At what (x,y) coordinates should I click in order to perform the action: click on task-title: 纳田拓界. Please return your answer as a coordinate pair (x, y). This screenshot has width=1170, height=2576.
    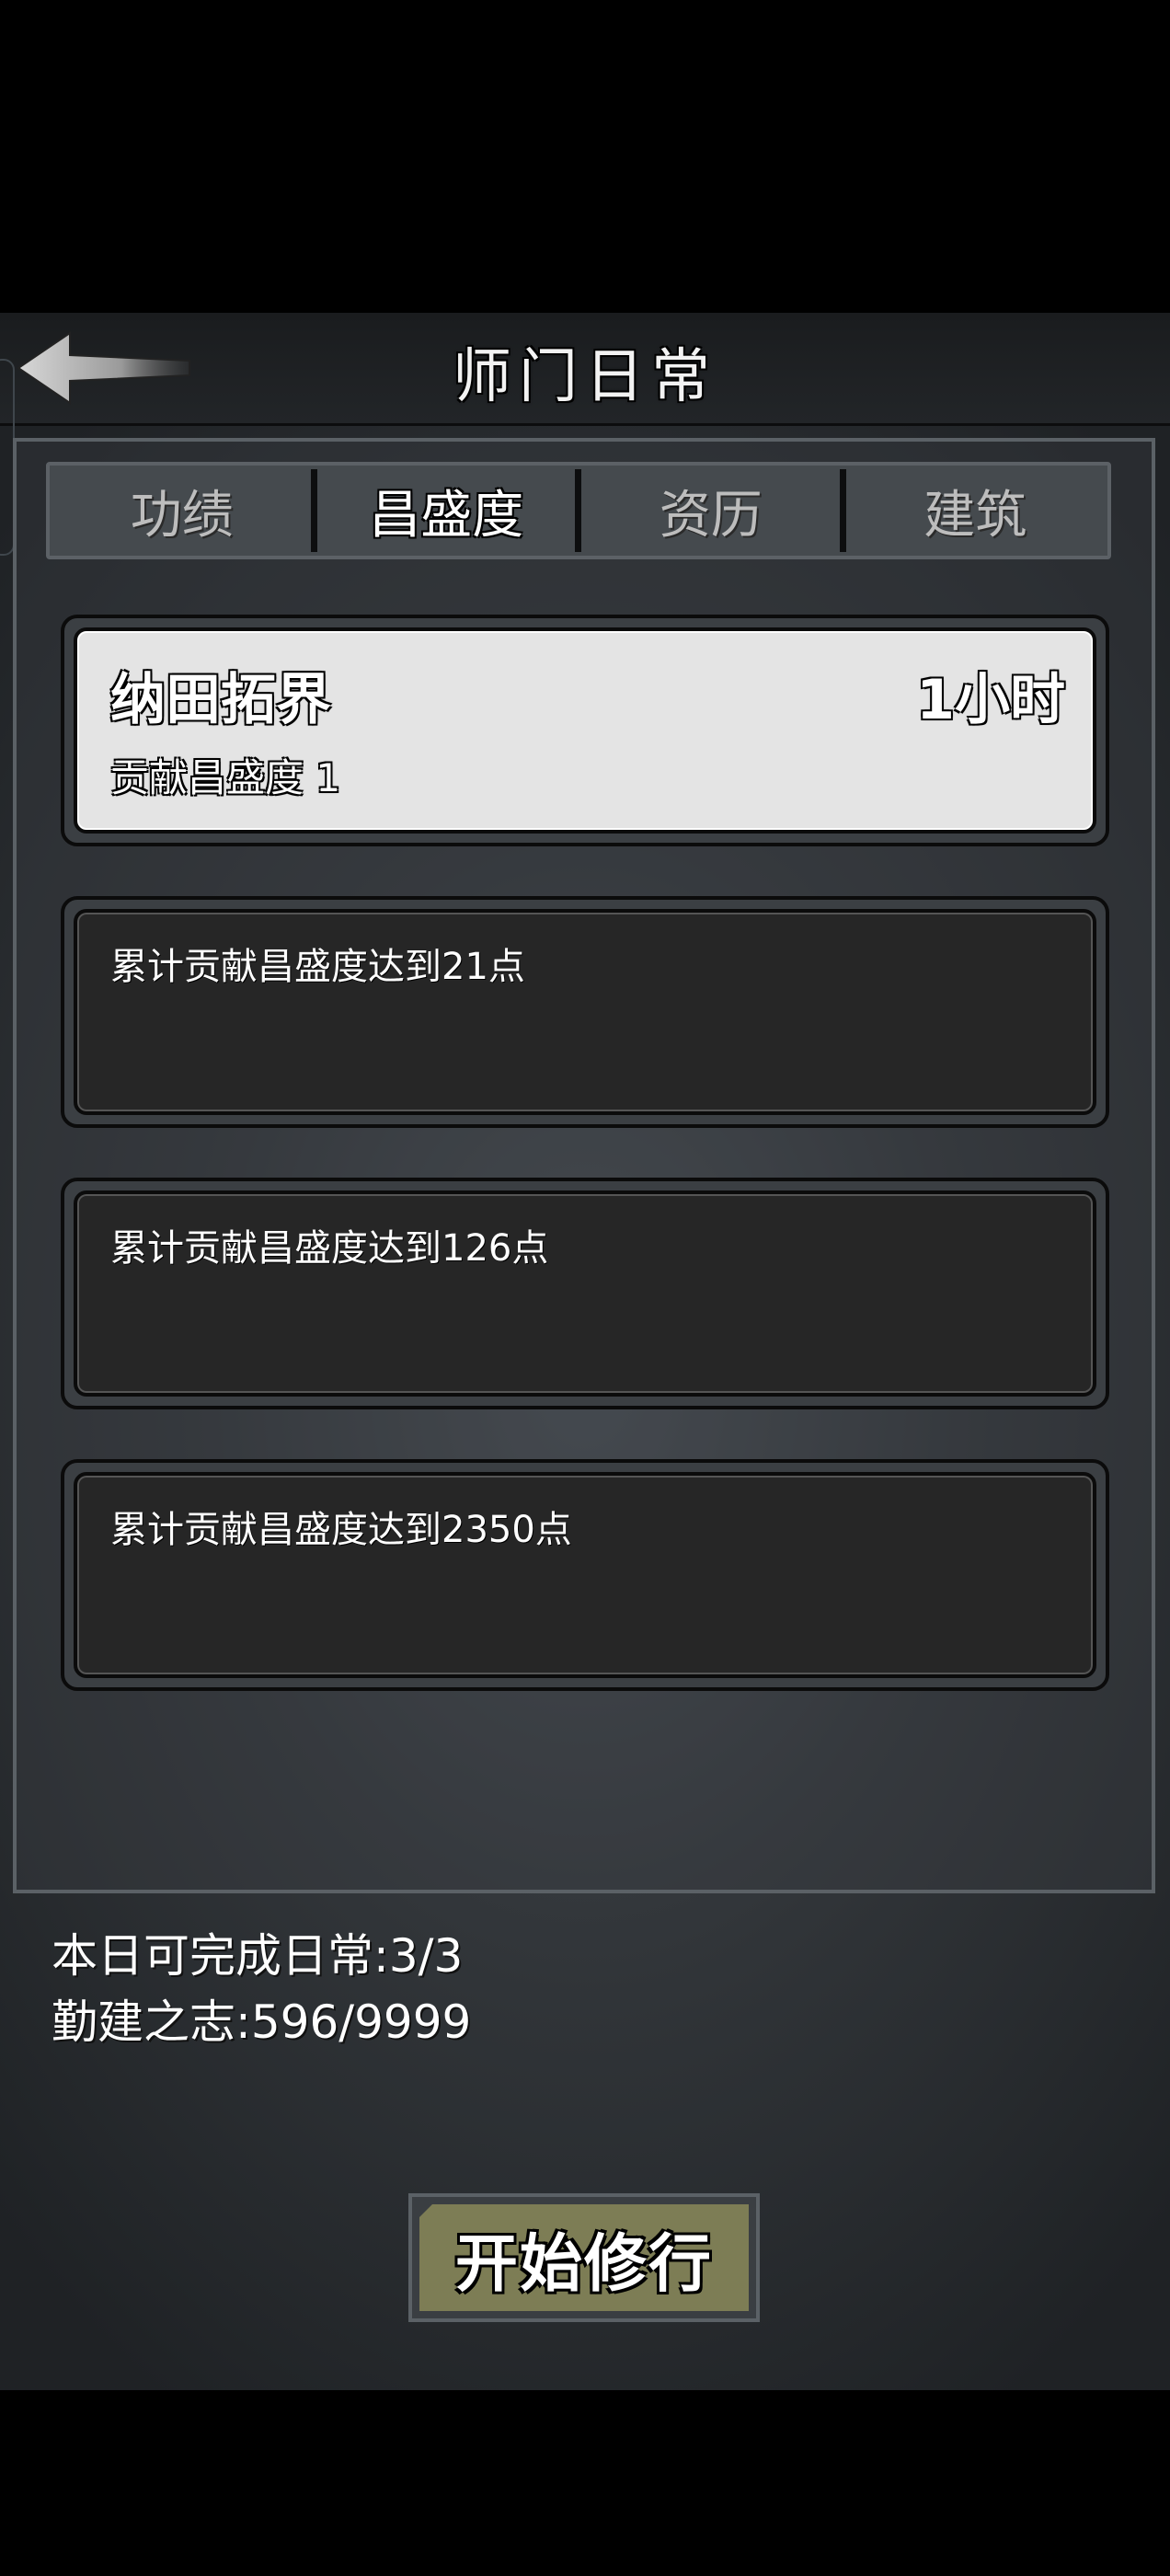
    Looking at the image, I should click on (220, 700).